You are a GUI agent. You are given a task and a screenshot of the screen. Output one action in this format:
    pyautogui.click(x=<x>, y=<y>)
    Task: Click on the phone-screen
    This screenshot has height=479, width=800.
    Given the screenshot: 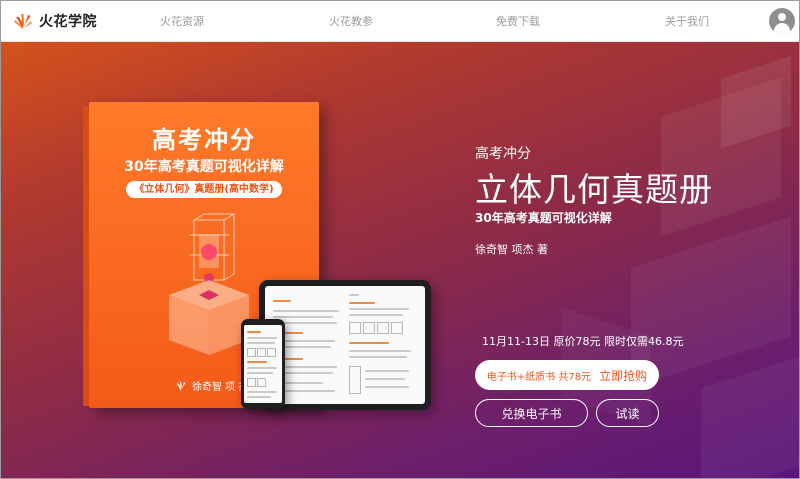 What is the action you would take?
    pyautogui.click(x=263, y=364)
    